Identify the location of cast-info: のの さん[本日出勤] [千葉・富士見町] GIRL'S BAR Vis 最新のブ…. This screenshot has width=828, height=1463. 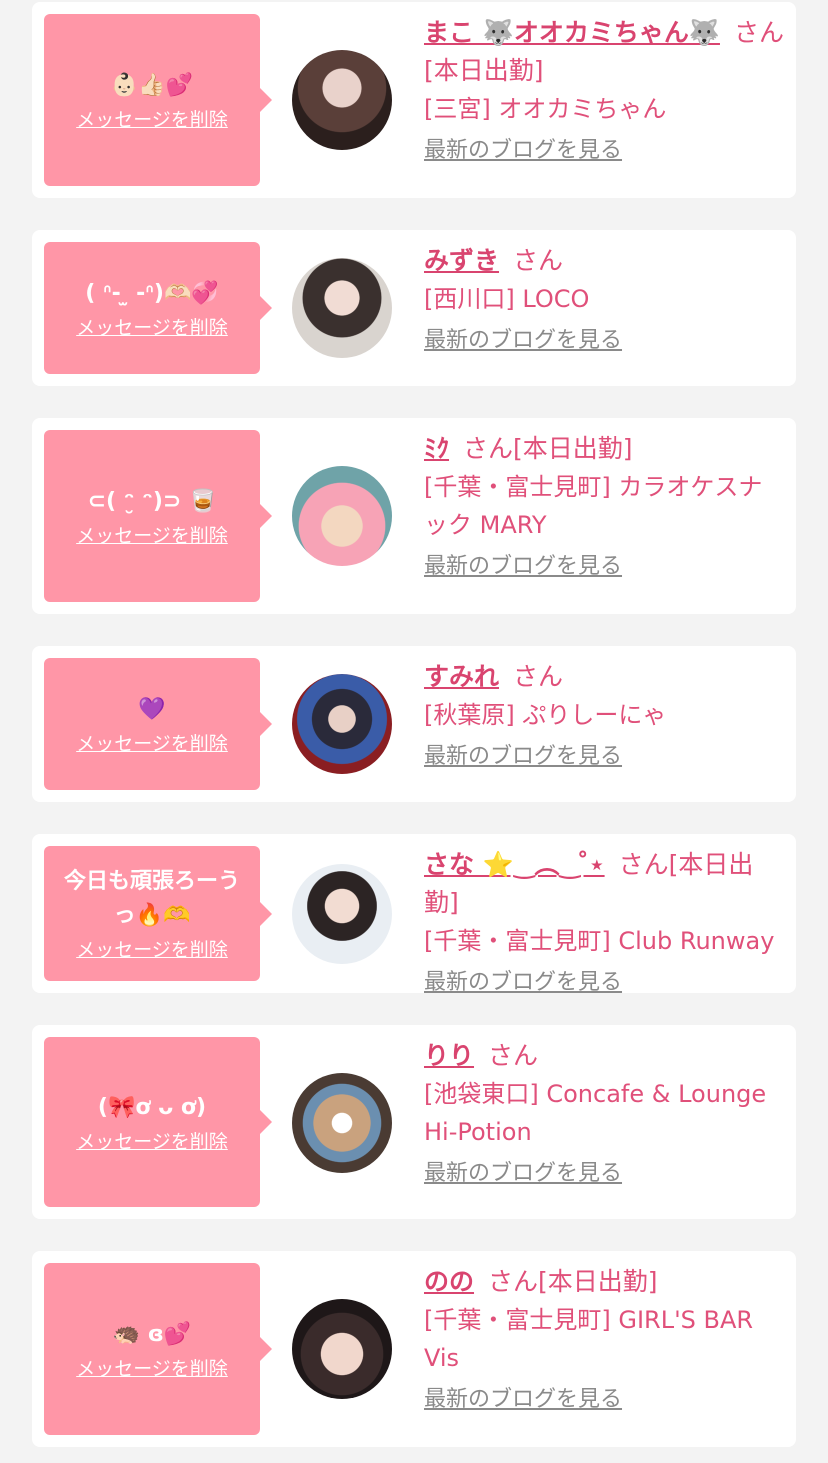
(604, 1339).